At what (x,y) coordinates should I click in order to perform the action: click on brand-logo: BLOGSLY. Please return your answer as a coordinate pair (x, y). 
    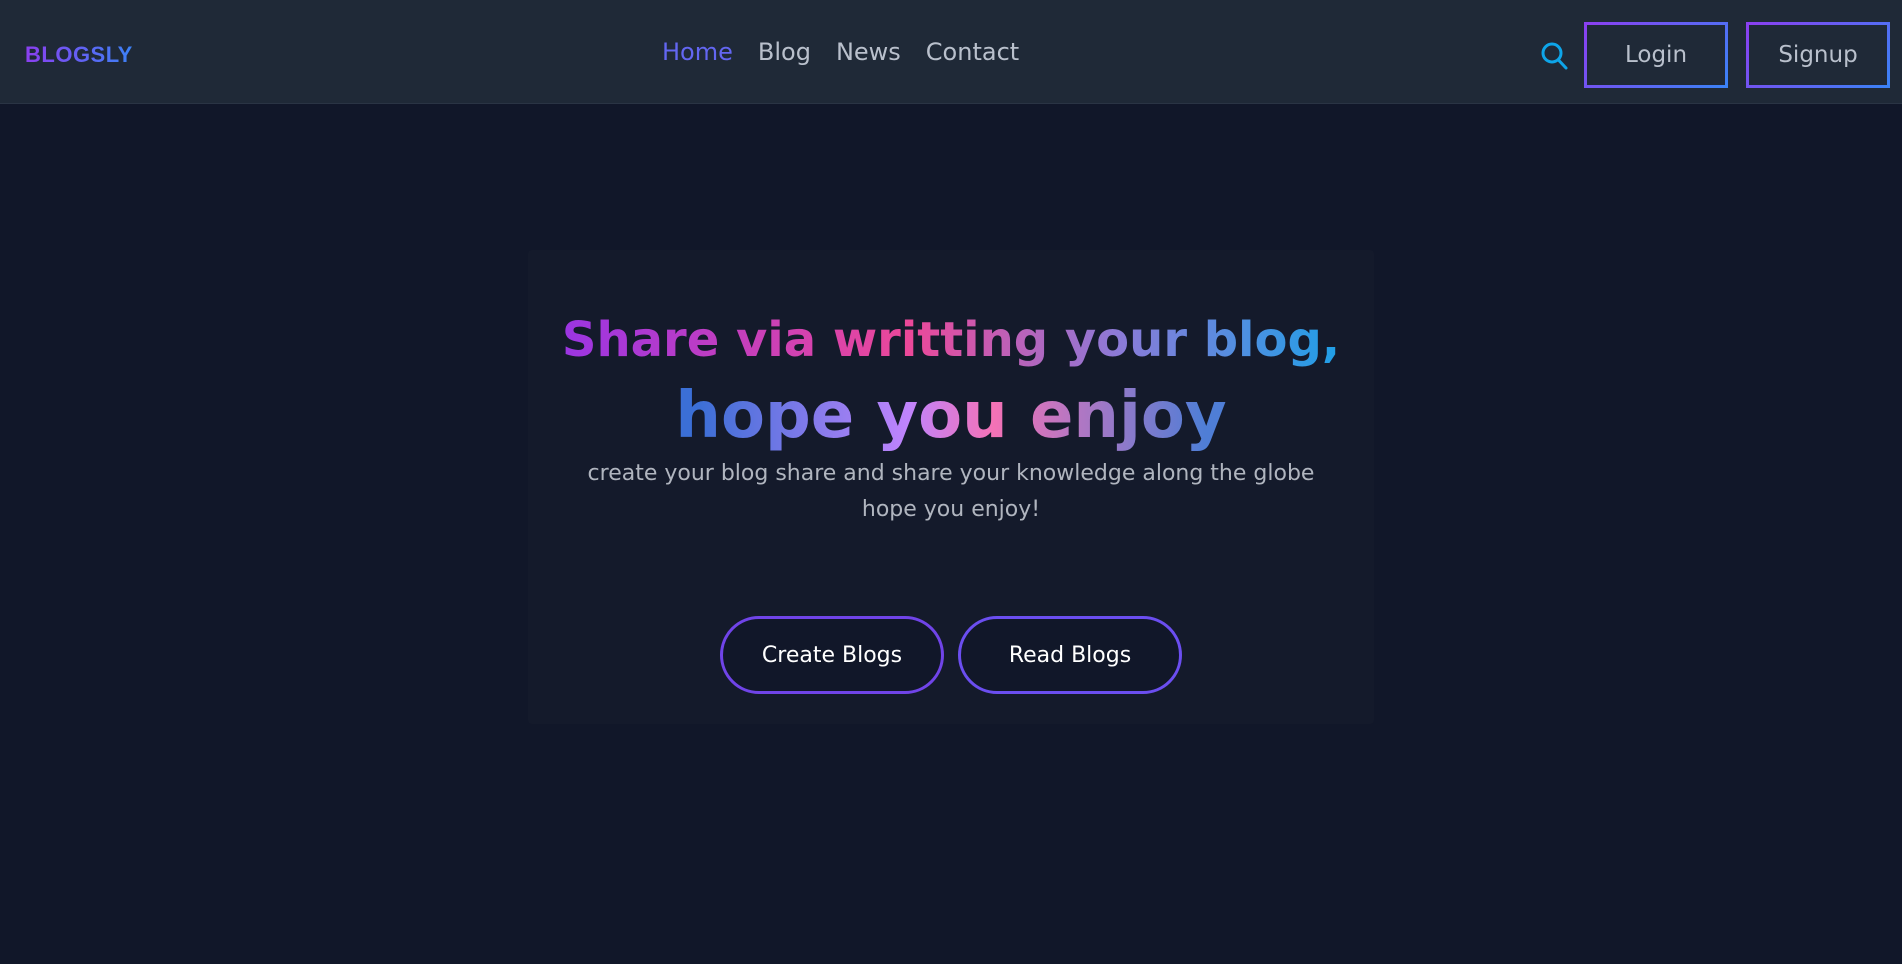
    Looking at the image, I should click on (79, 55).